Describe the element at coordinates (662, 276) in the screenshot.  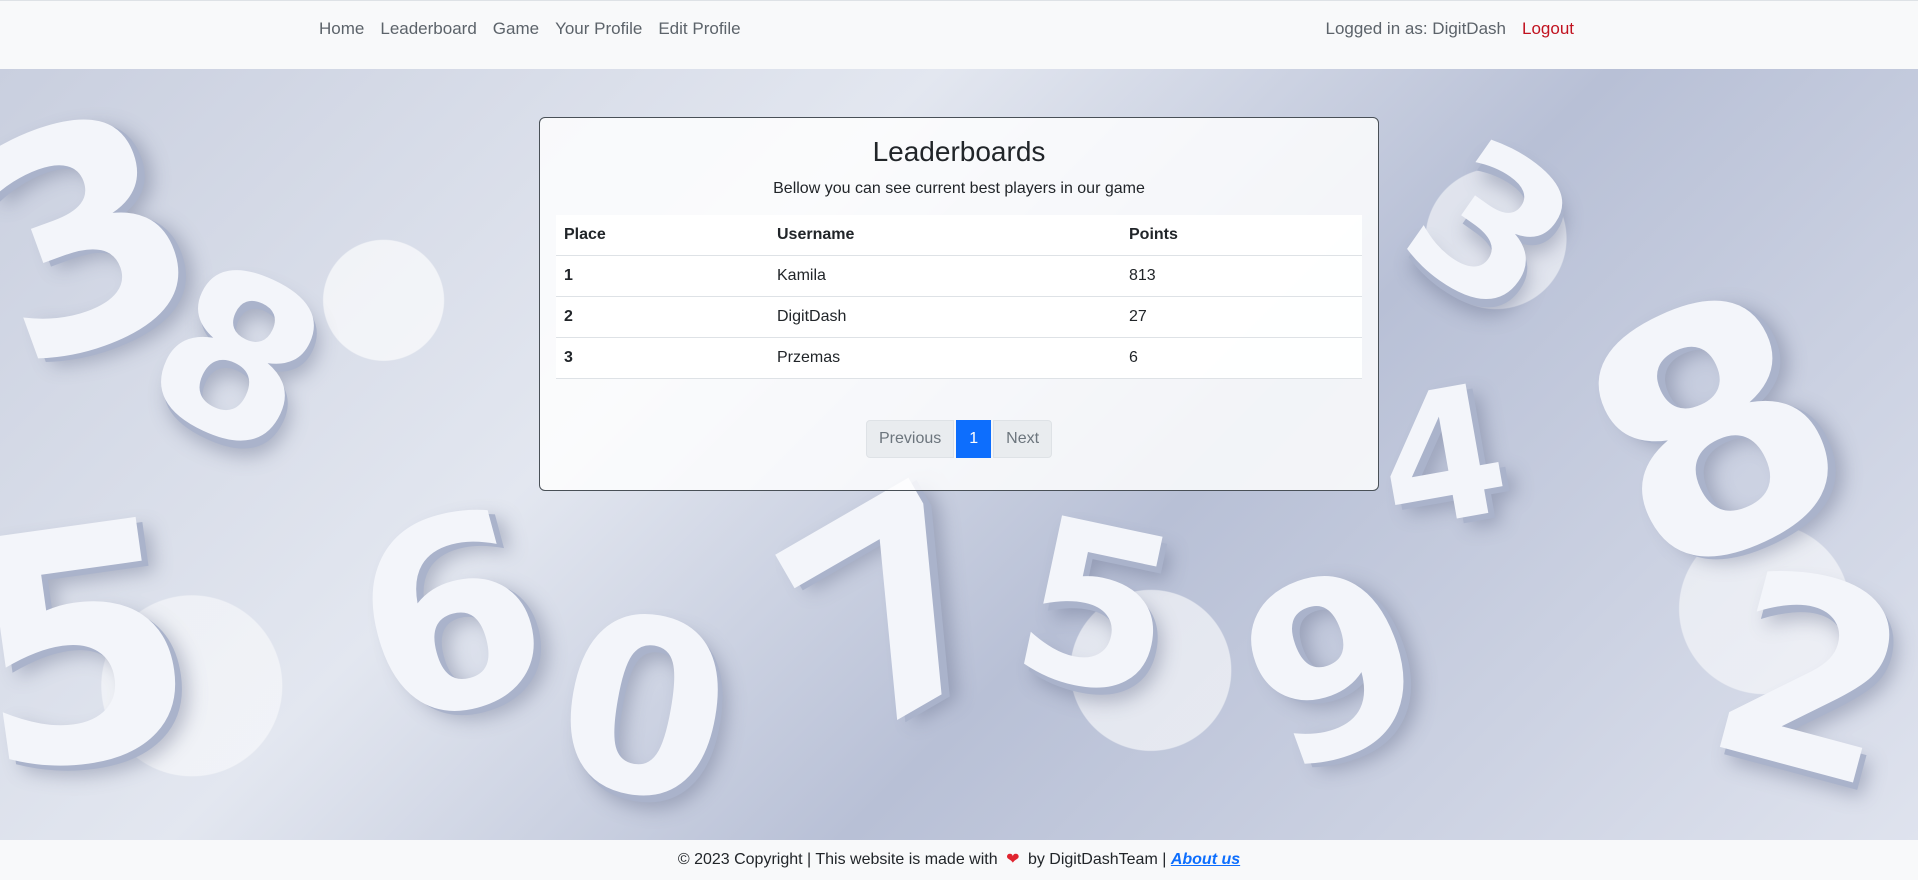
I see `place-cell: 1` at that location.